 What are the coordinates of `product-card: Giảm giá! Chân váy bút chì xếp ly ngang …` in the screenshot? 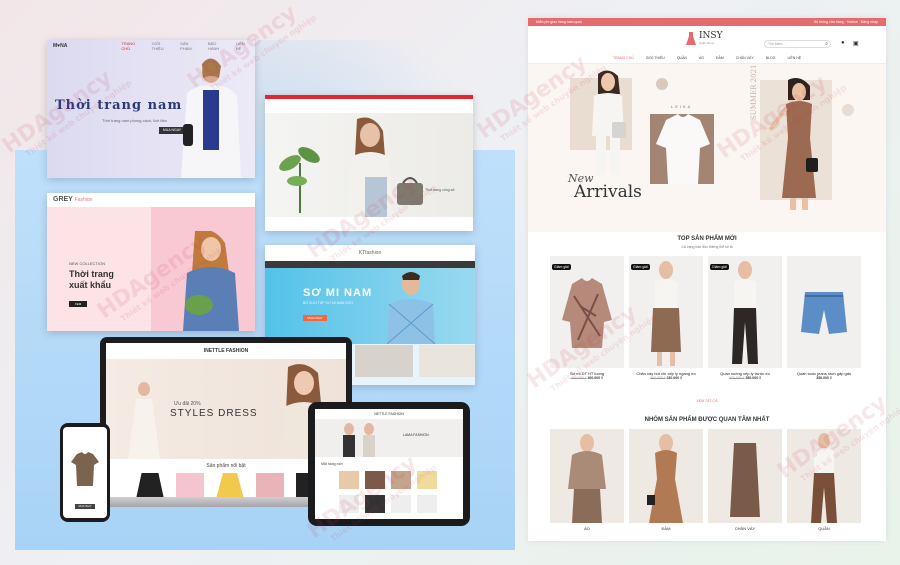 It's located at (666, 318).